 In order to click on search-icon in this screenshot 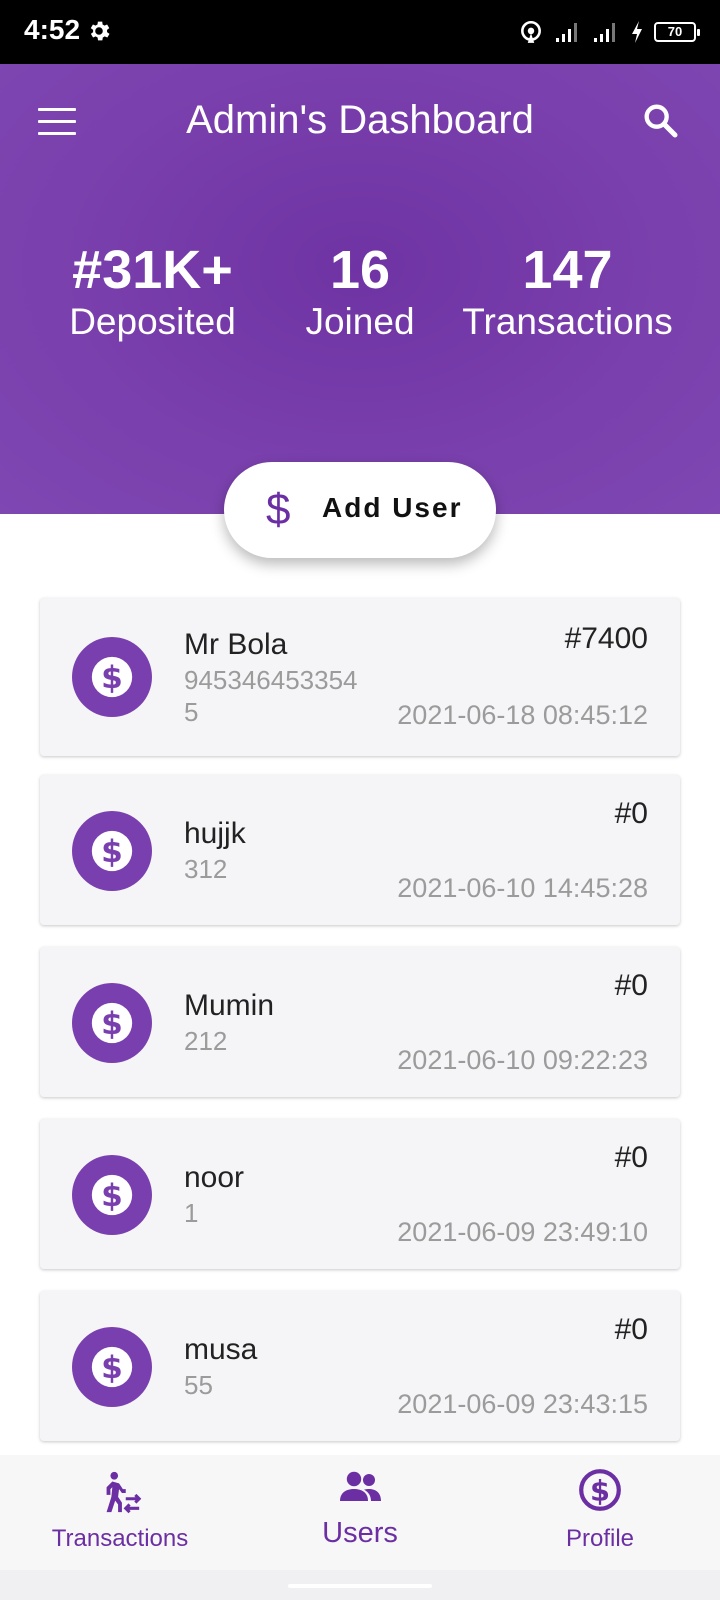, I will do `click(660, 120)`.